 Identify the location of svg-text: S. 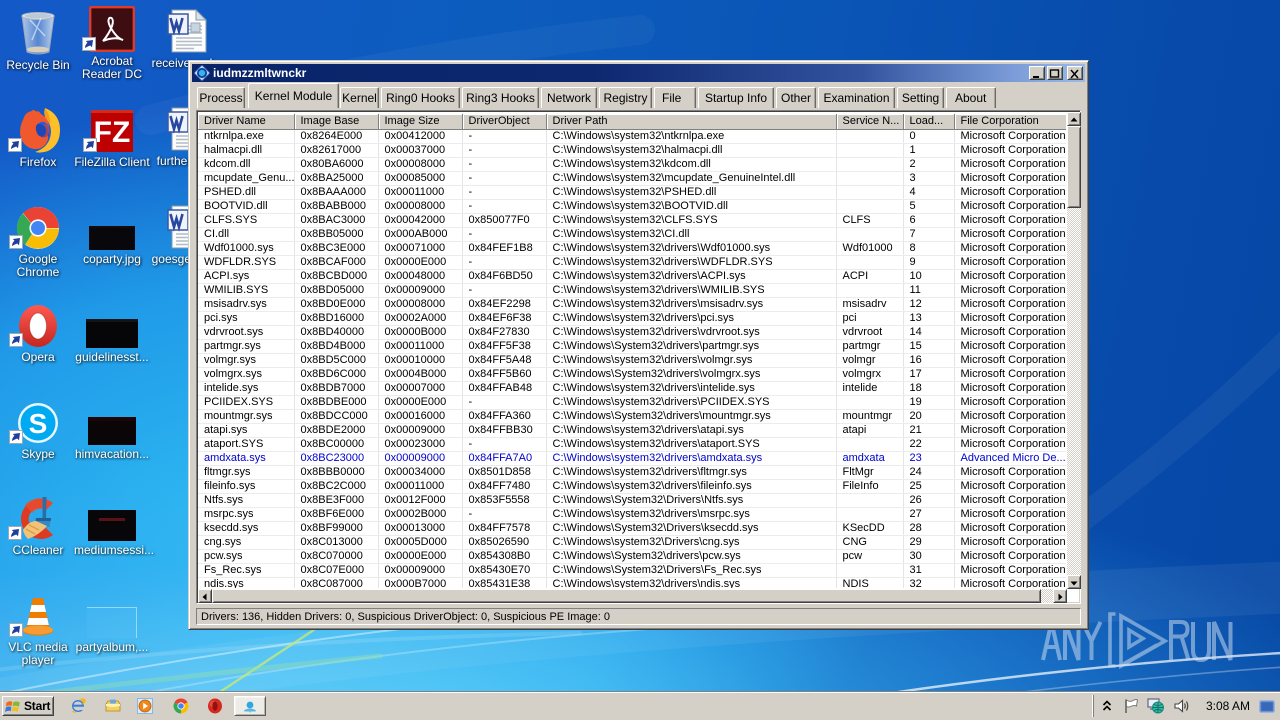
(38, 423).